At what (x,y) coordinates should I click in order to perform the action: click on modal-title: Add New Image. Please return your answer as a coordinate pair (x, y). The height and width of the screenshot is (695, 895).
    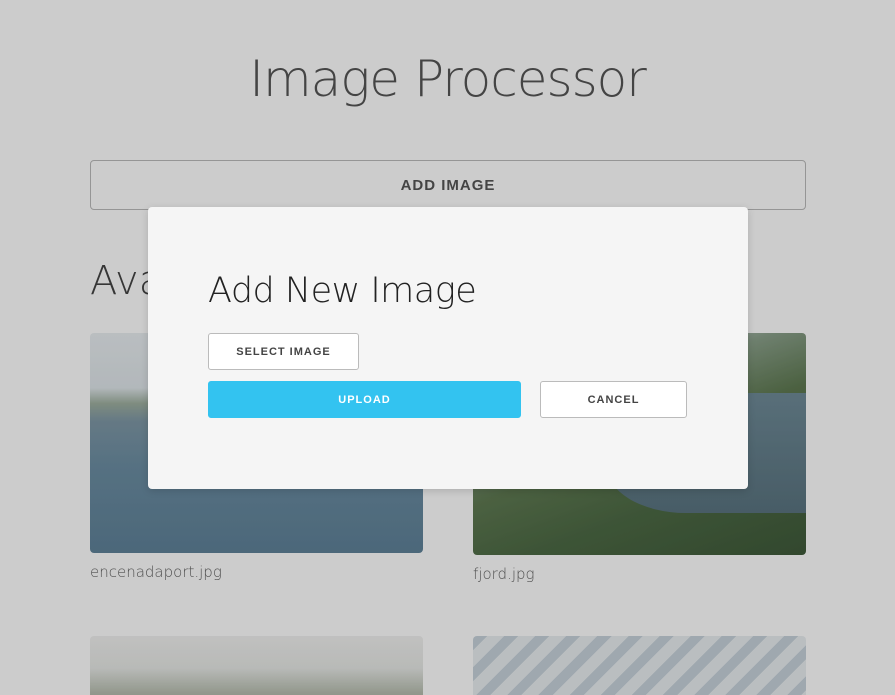
    Looking at the image, I should click on (342, 291).